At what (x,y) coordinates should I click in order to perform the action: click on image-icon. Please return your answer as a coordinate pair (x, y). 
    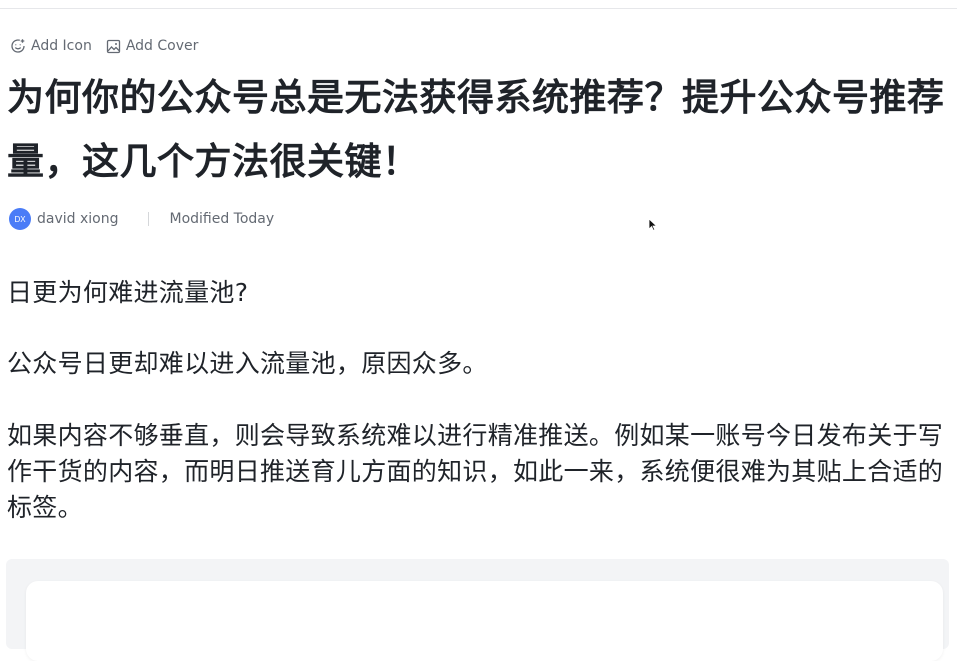
    Looking at the image, I should click on (113, 46).